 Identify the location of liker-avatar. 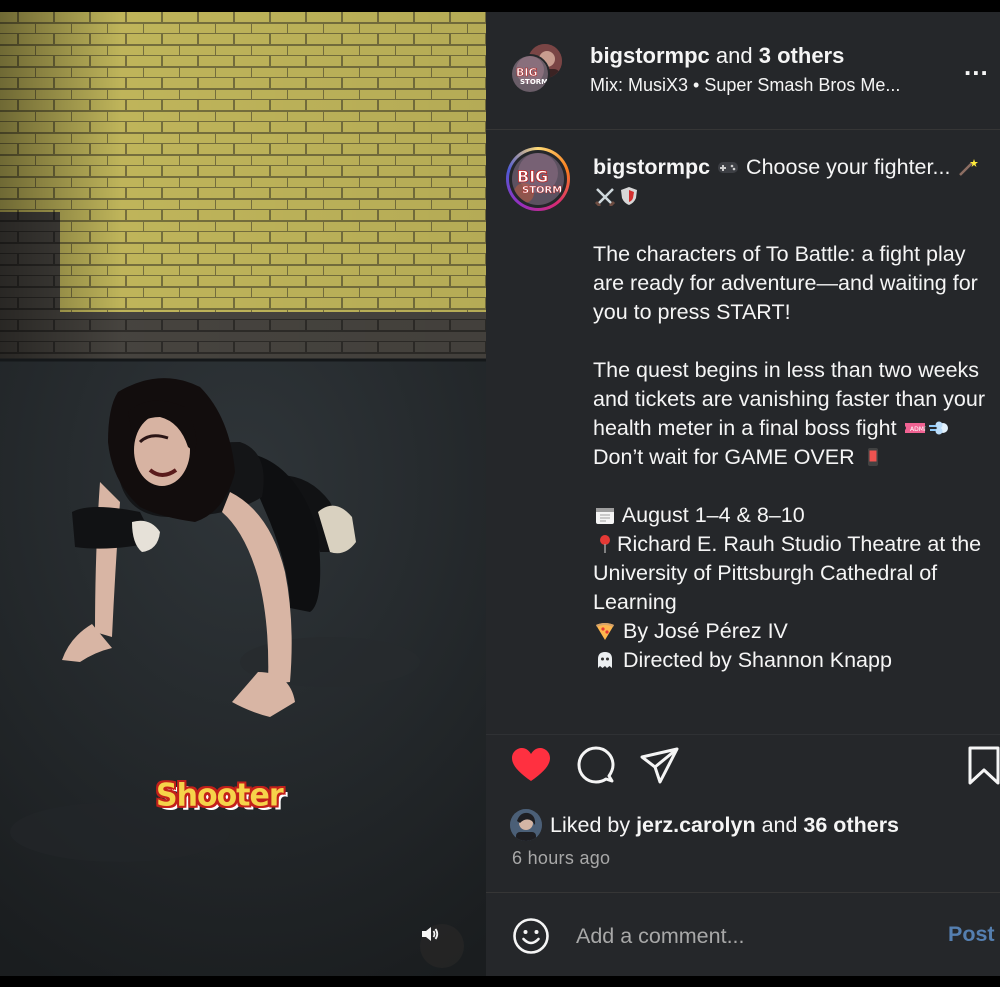
(526, 825).